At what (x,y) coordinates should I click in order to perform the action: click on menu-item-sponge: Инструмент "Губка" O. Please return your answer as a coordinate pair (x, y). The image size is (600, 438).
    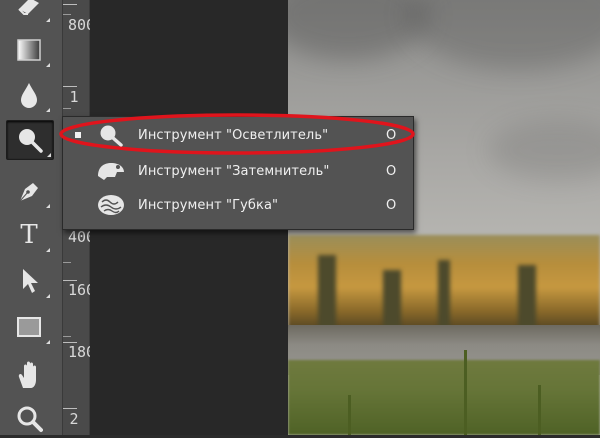
    Looking at the image, I should click on (238, 205).